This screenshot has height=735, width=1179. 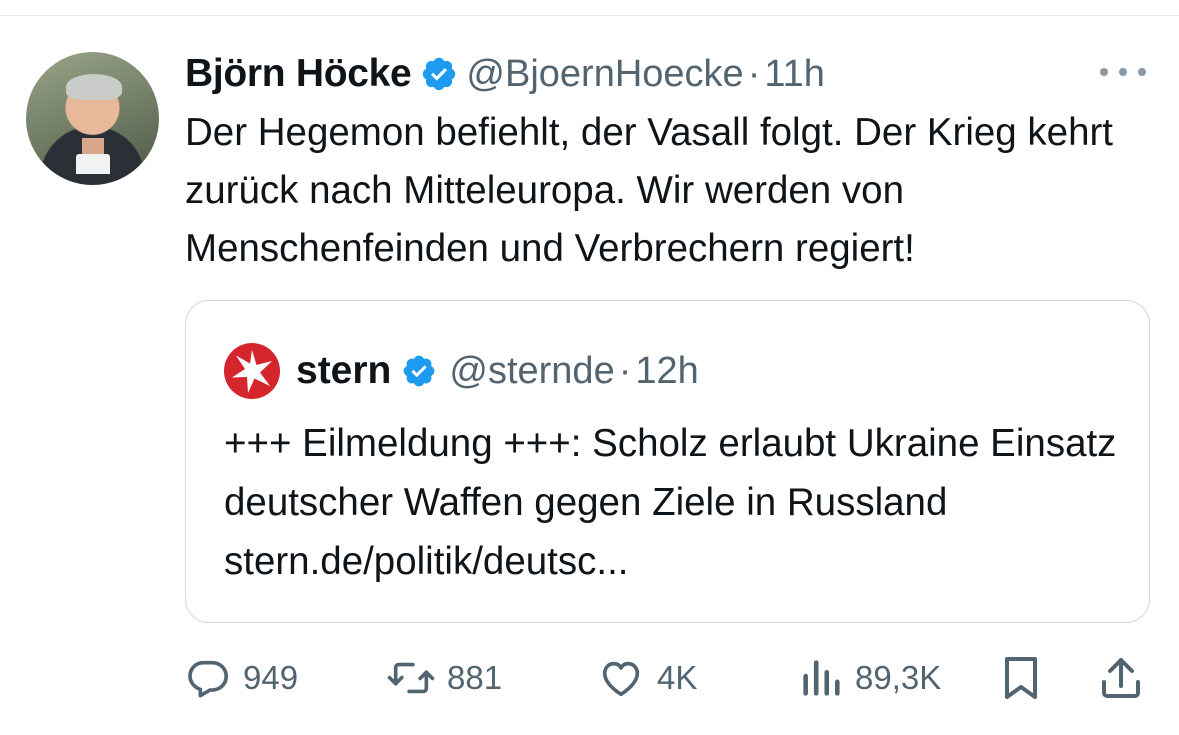 What do you see at coordinates (647, 678) in the screenshot?
I see `like-button: 4K` at bounding box center [647, 678].